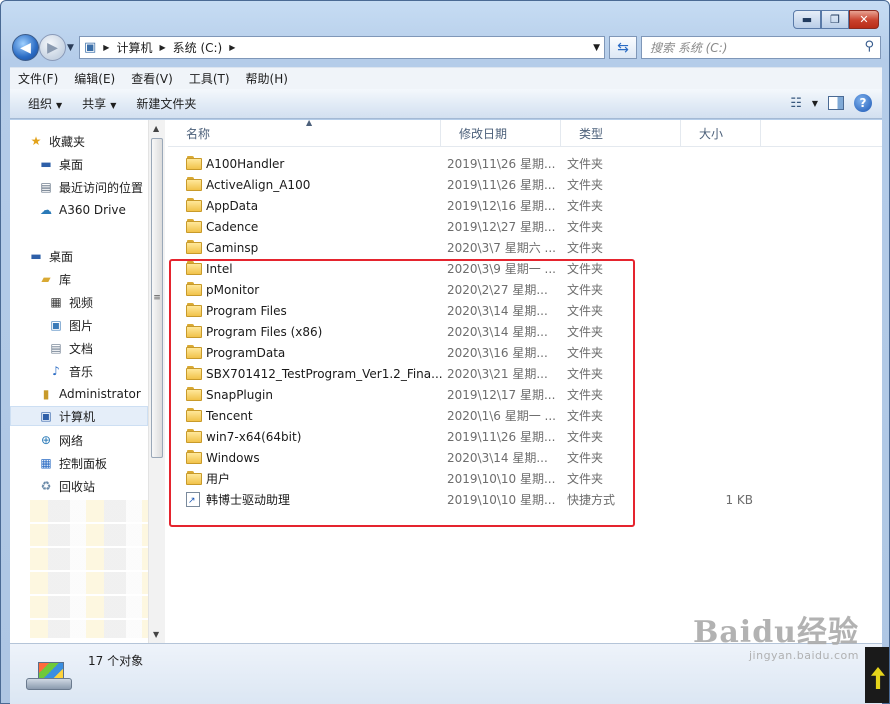  I want to click on sidebar-item-desktop-root: ▬ 桌面, so click(50, 256).